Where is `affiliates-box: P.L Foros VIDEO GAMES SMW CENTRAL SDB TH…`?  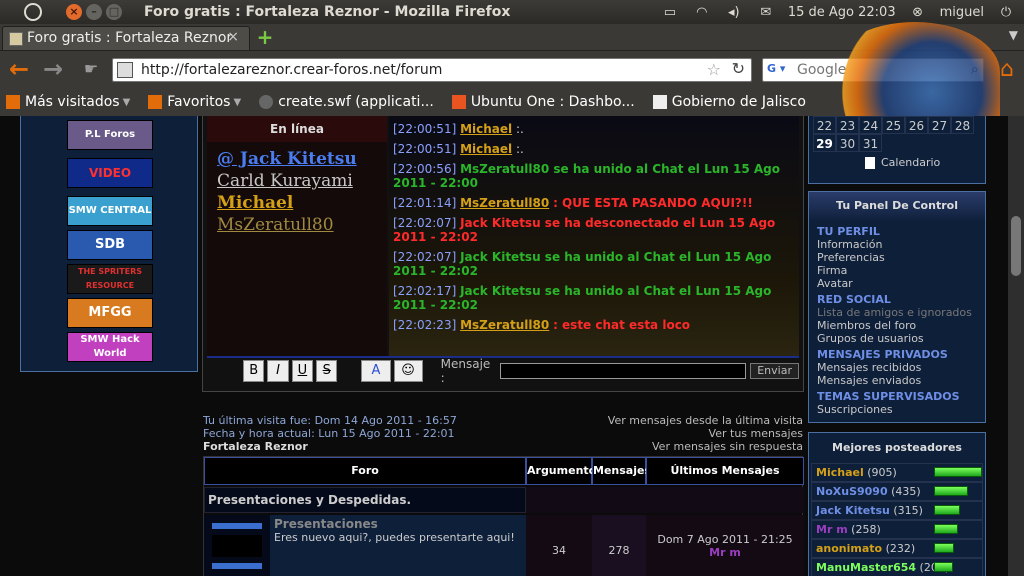 affiliates-box: P.L Foros VIDEO GAMES SMW CENTRAL SDB TH… is located at coordinates (109, 244).